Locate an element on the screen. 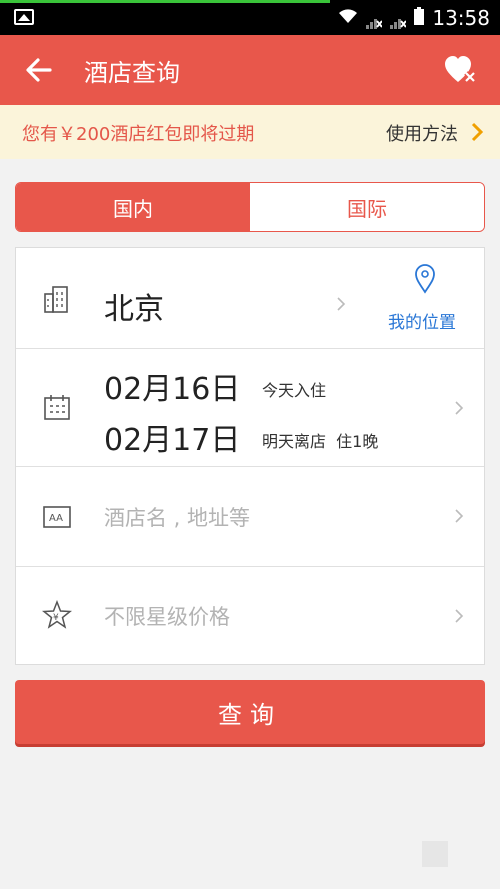  page-title: 酒店查询 is located at coordinates (132, 73).